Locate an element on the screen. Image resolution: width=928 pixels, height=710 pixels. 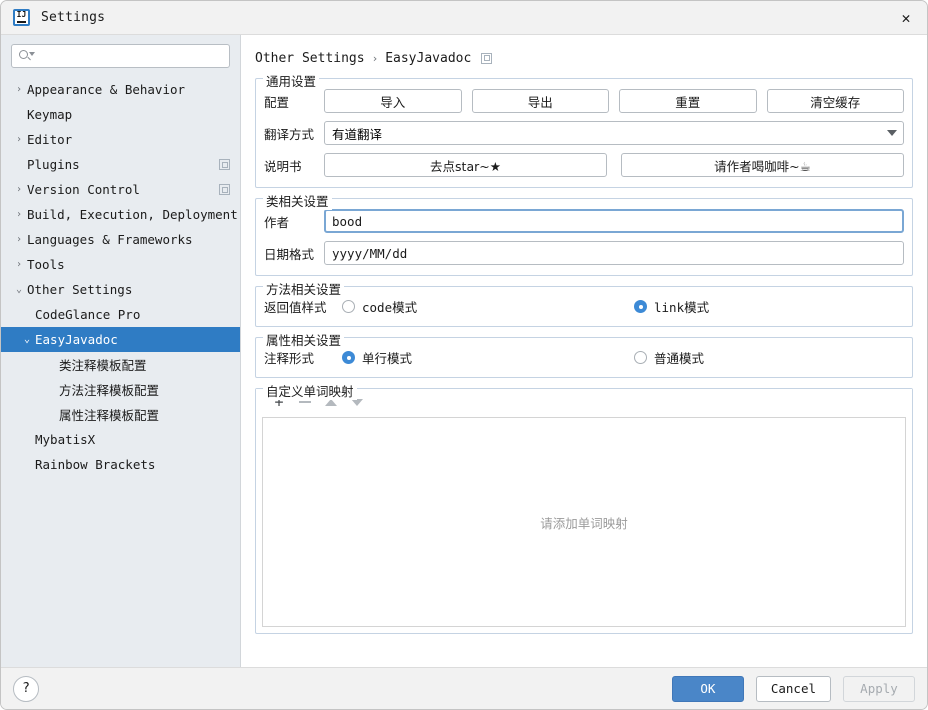
sidebar-item-label: Other Settings is located at coordinates (80, 289).